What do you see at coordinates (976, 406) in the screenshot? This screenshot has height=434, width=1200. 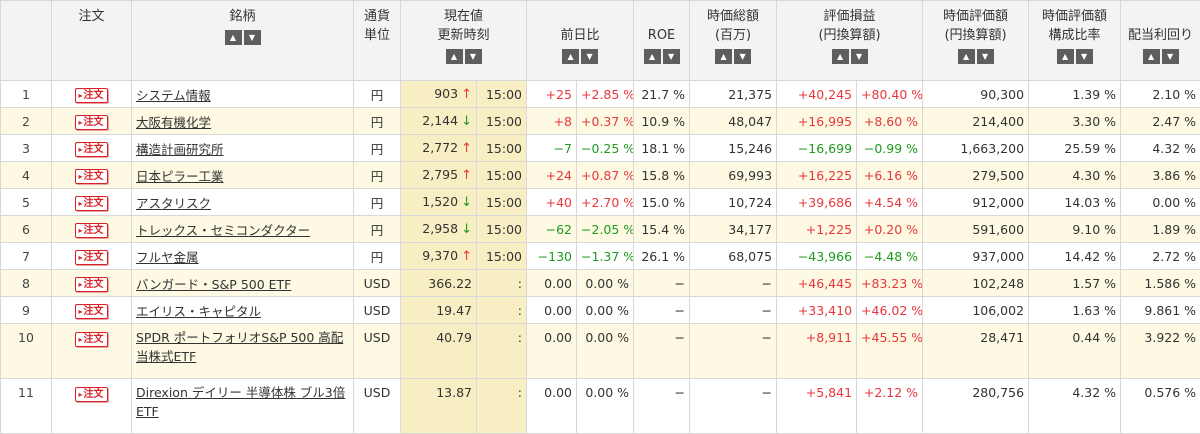 I see `market-value-cell: 280,756` at bounding box center [976, 406].